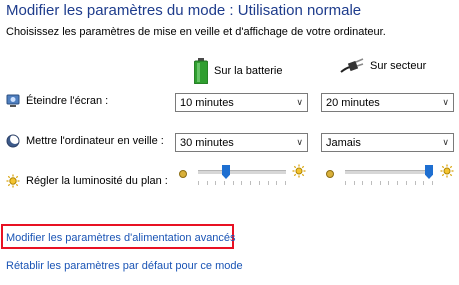  I want to click on brightness-plugged-thumb, so click(429, 172).